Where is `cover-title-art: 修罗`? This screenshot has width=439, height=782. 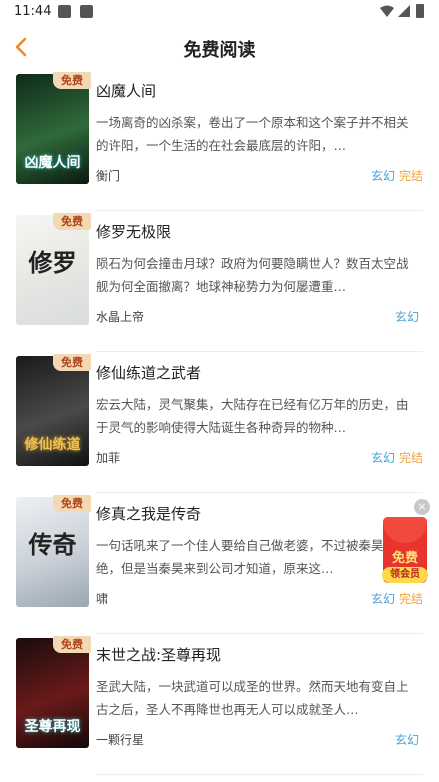 cover-title-art: 修罗 is located at coordinates (52, 262).